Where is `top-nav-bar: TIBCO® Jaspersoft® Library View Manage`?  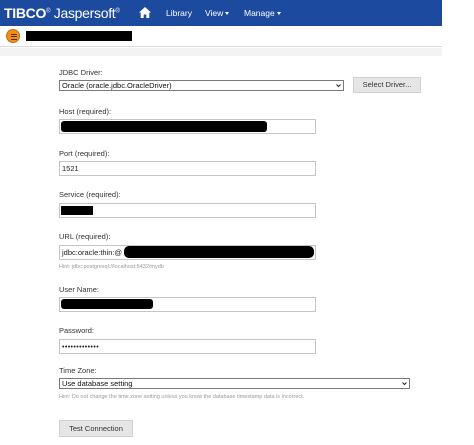 top-nav-bar: TIBCO® Jaspersoft® Library View Manage is located at coordinates (221, 13).